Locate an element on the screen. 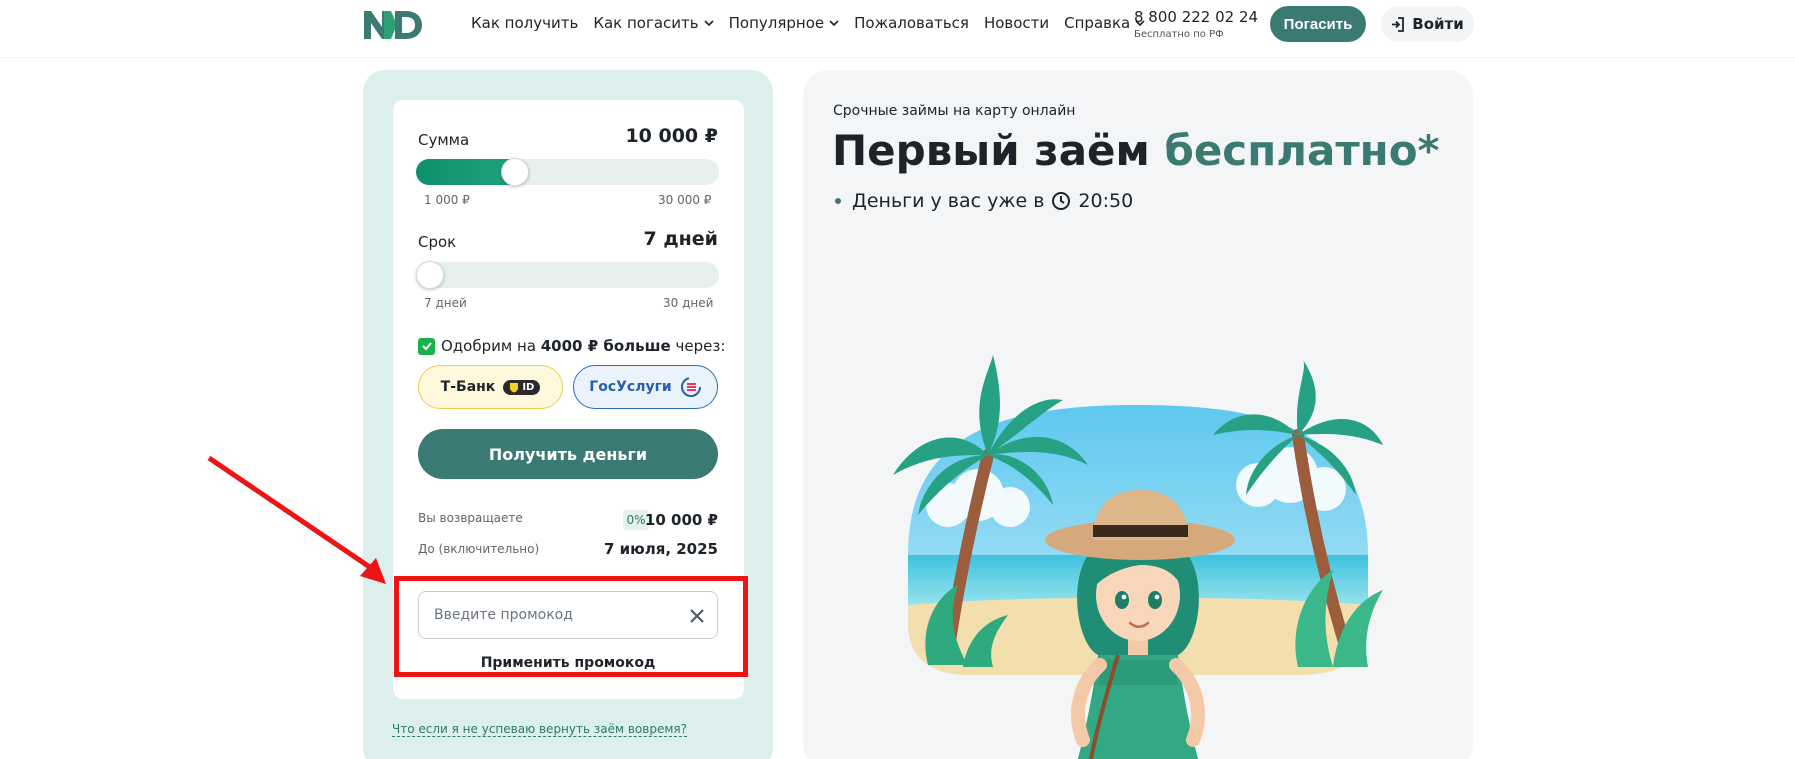  highlight-box is located at coordinates (571, 626).